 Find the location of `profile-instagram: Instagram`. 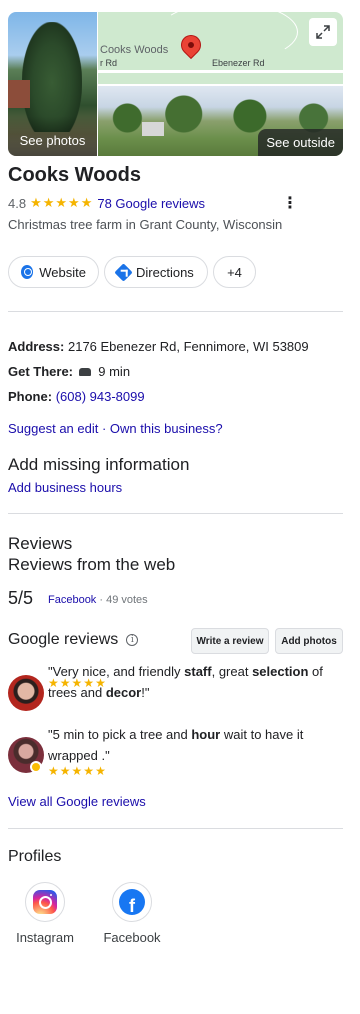

profile-instagram: Instagram is located at coordinates (45, 913).